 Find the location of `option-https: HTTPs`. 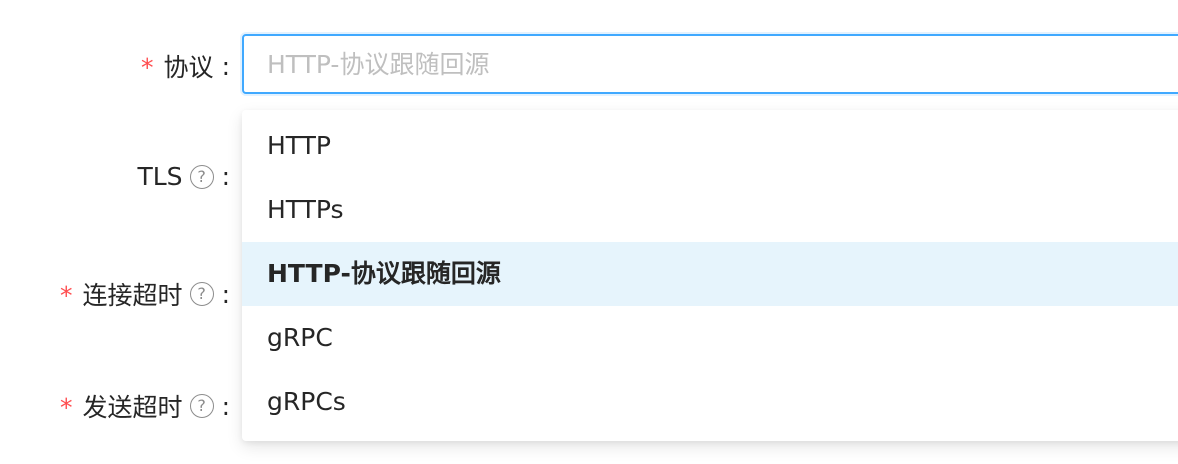

option-https: HTTPs is located at coordinates (710, 210).